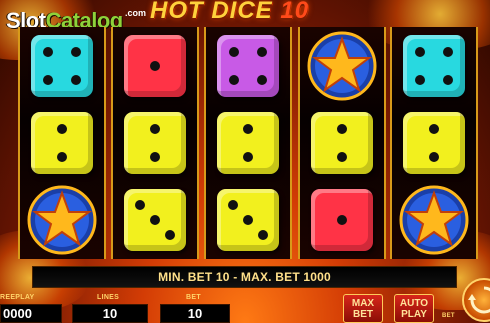 This screenshot has width=490, height=323. I want to click on auto-play-label: AUTO PLAY, so click(414, 308).